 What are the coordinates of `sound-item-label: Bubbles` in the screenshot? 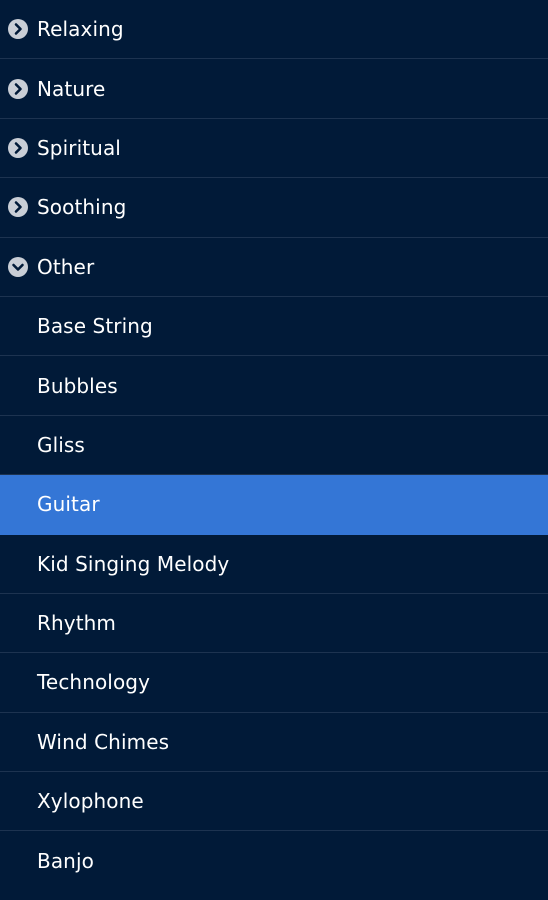 It's located at (77, 385).